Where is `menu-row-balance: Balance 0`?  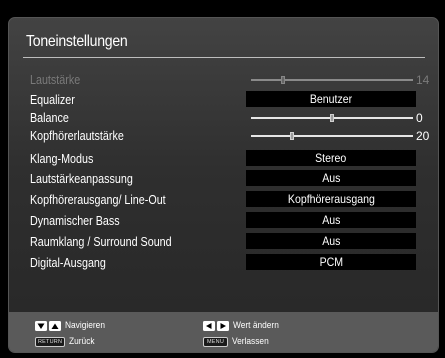 menu-row-balance: Balance 0 is located at coordinates (222, 118).